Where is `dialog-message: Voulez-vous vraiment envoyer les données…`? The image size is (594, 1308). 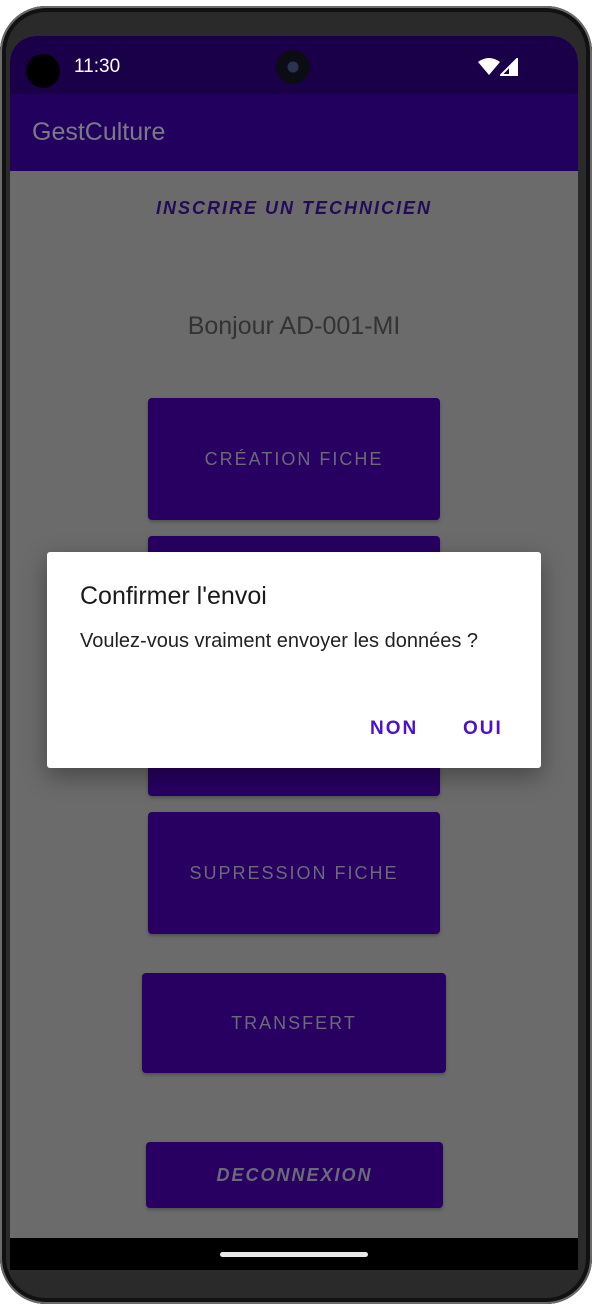
dialog-message: Voulez-vous vraiment envoyer les données… is located at coordinates (279, 641).